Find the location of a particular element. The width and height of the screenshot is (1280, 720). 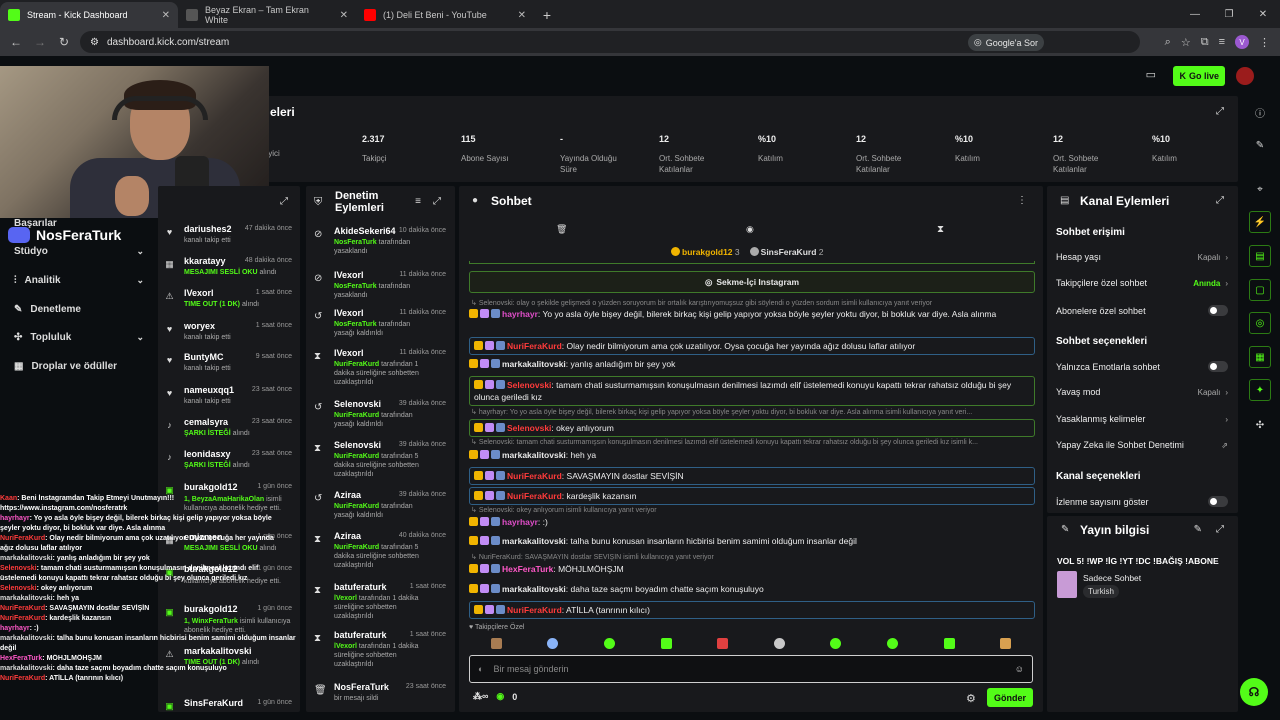

tag-chip: Turkish is located at coordinates (1101, 591).